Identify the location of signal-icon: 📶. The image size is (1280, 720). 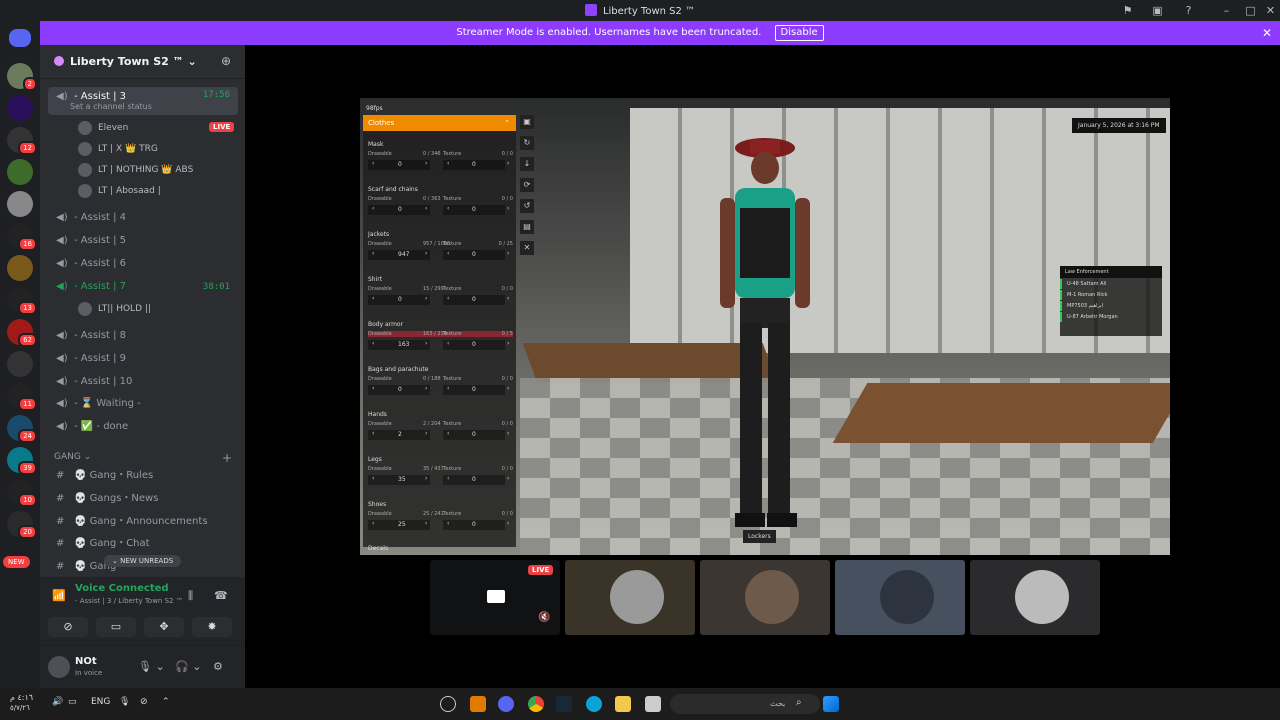
(59, 595).